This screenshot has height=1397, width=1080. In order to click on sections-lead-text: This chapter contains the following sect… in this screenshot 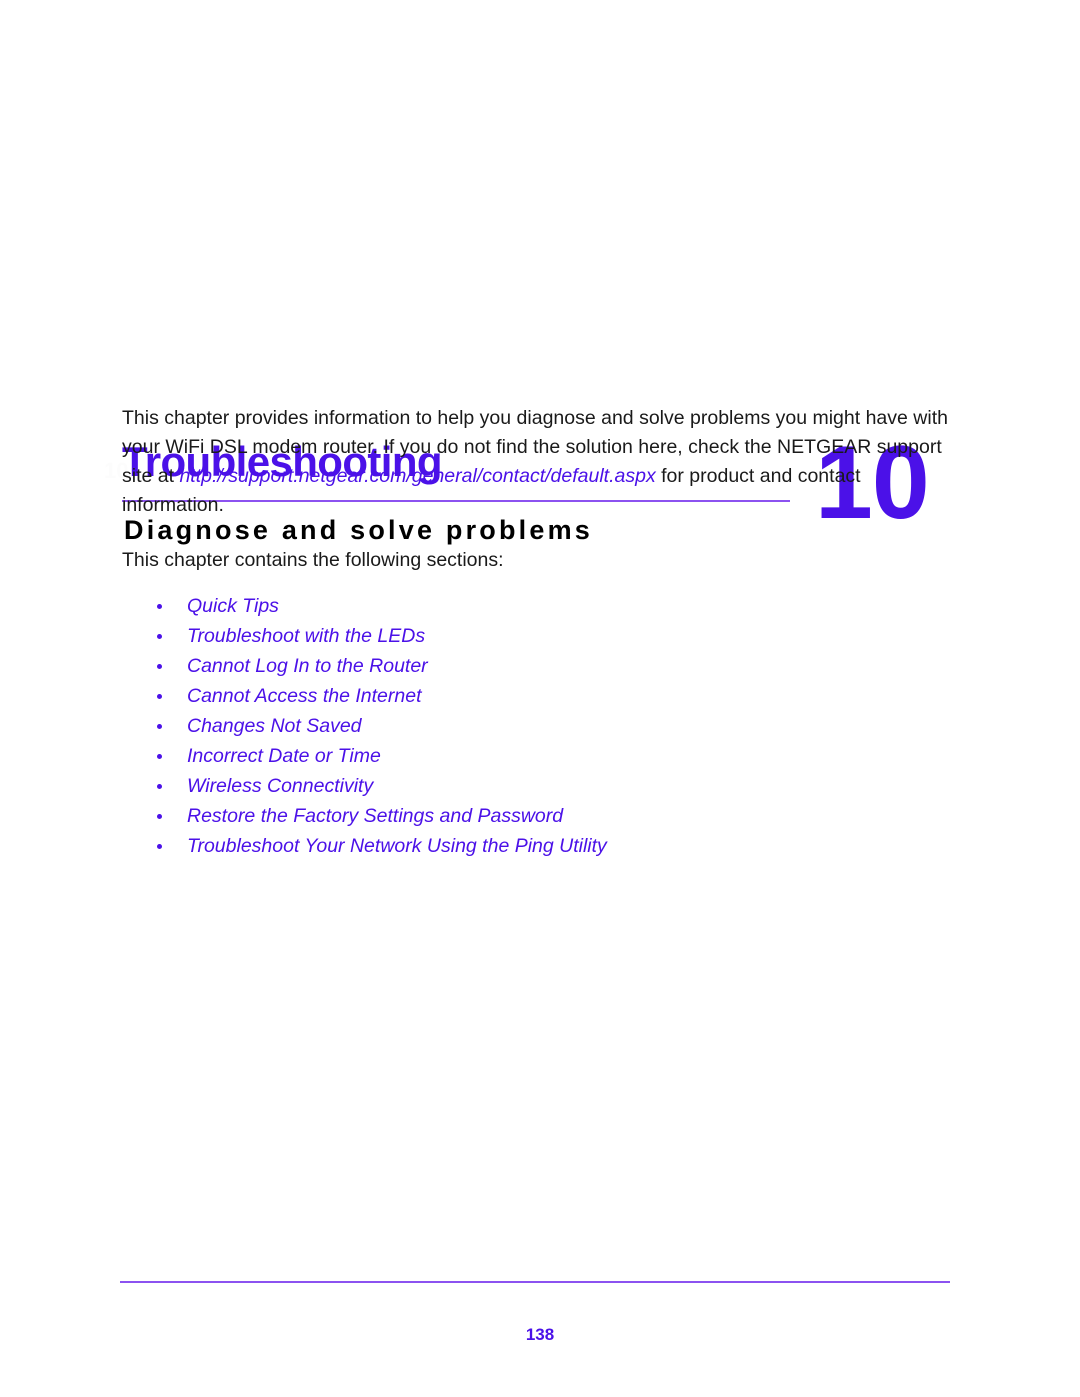, I will do `click(313, 560)`.